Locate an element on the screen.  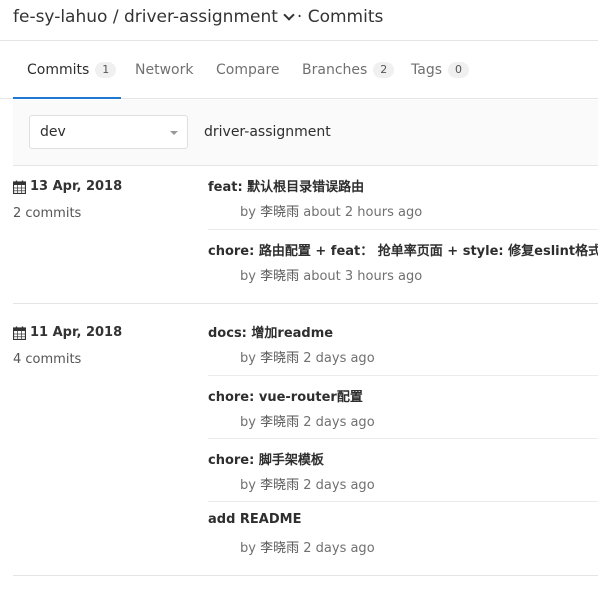
count-badge: 2 is located at coordinates (384, 70).